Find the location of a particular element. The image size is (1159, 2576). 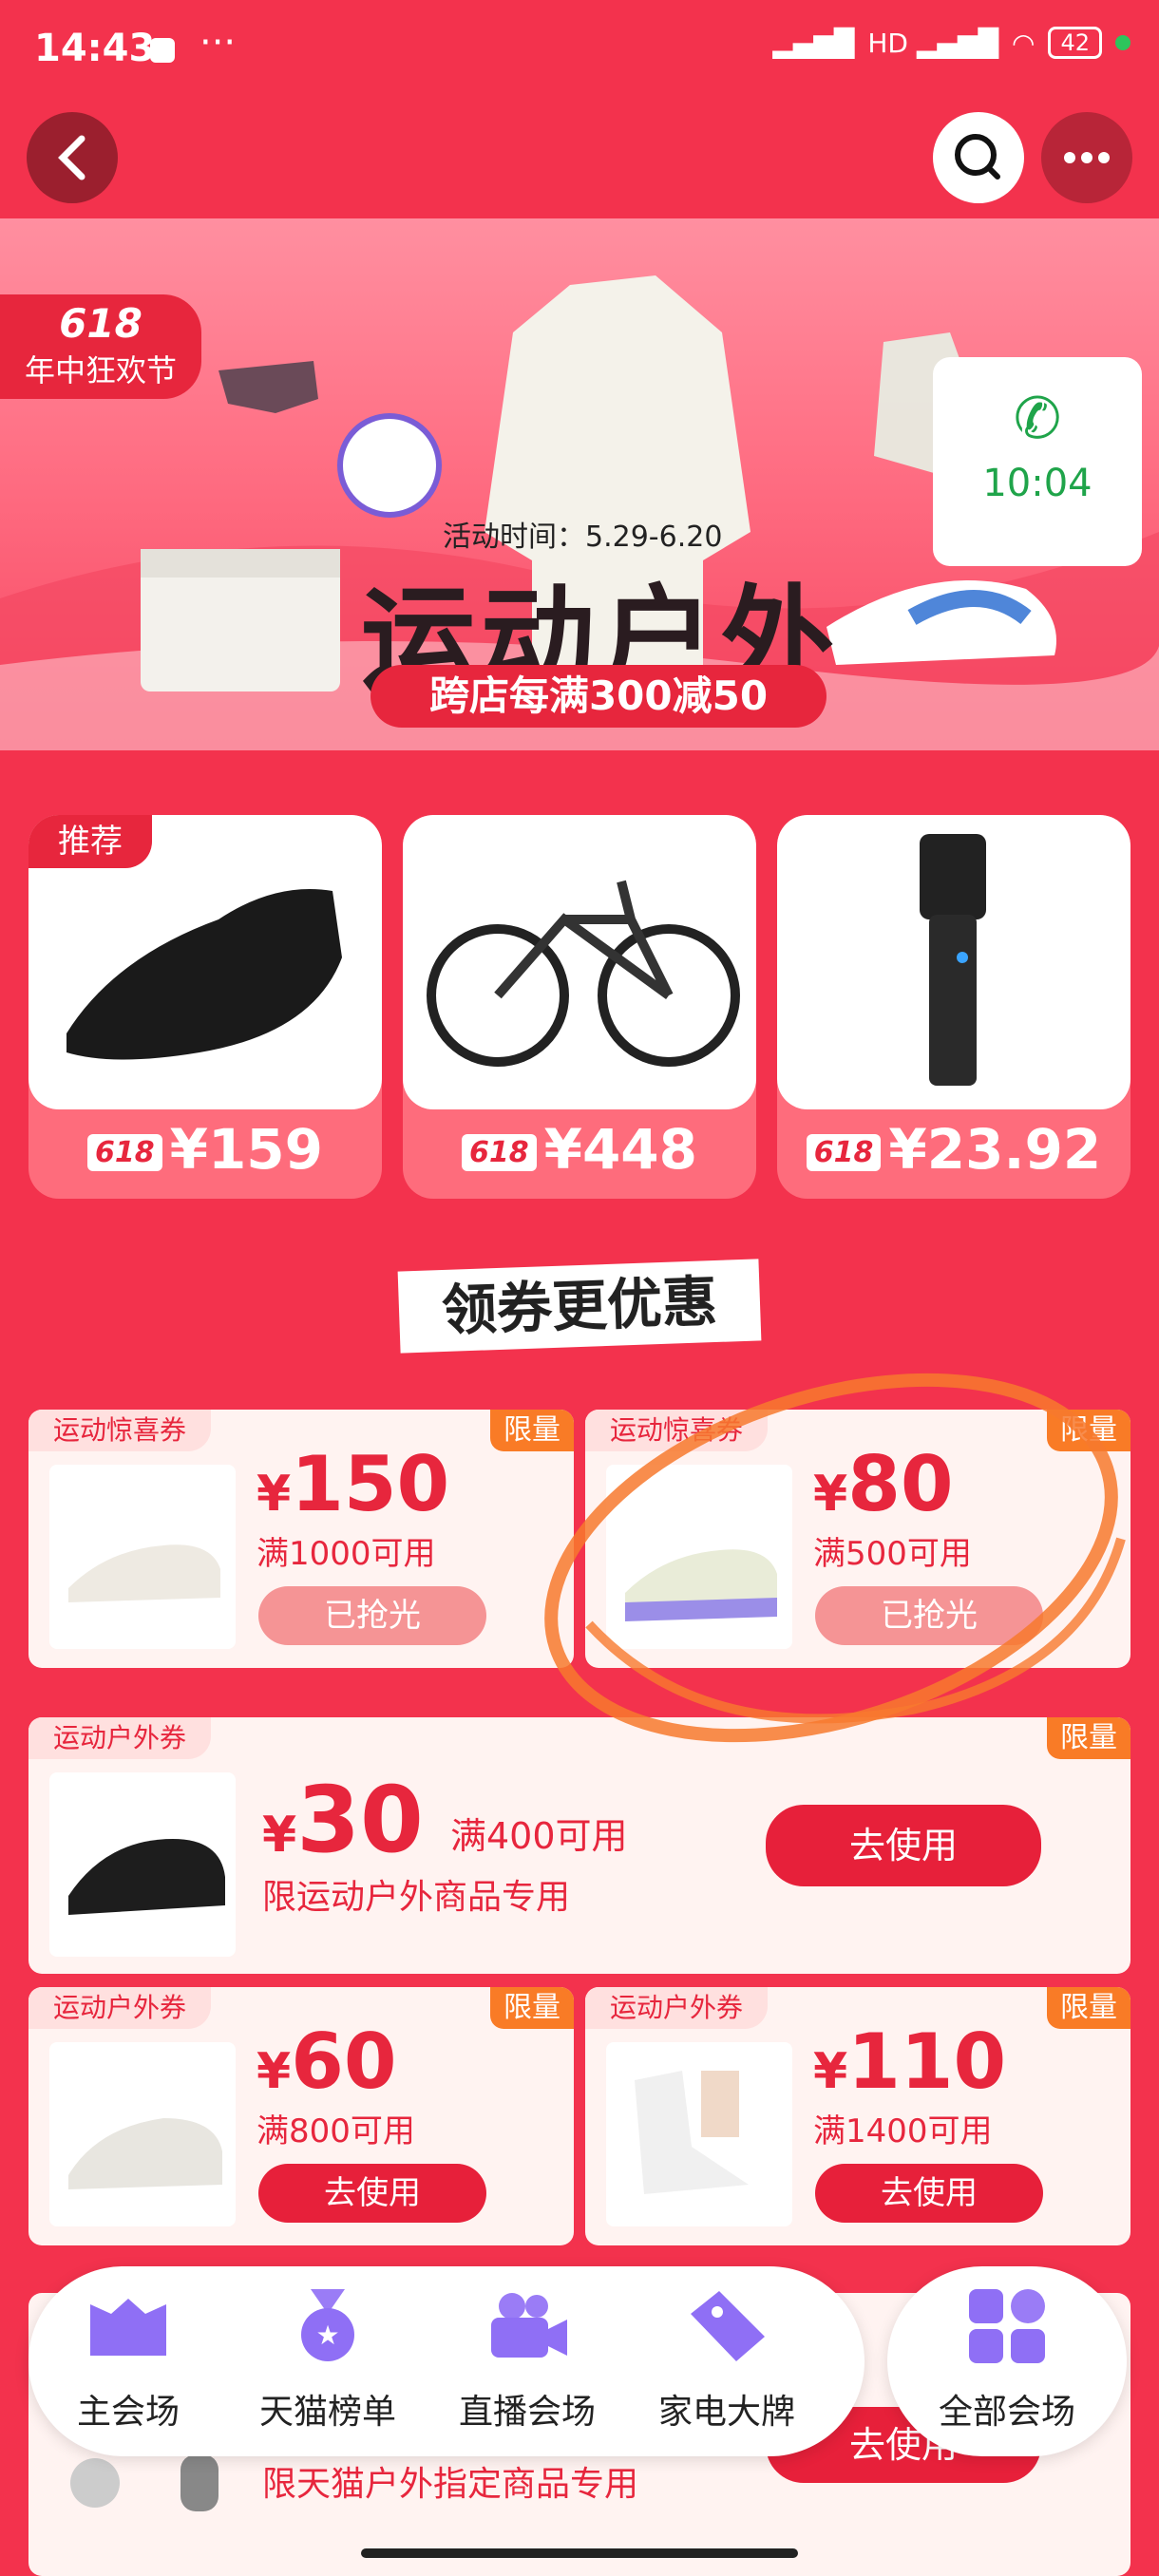

all-venues-button: 全部会场 is located at coordinates (1007, 2361).